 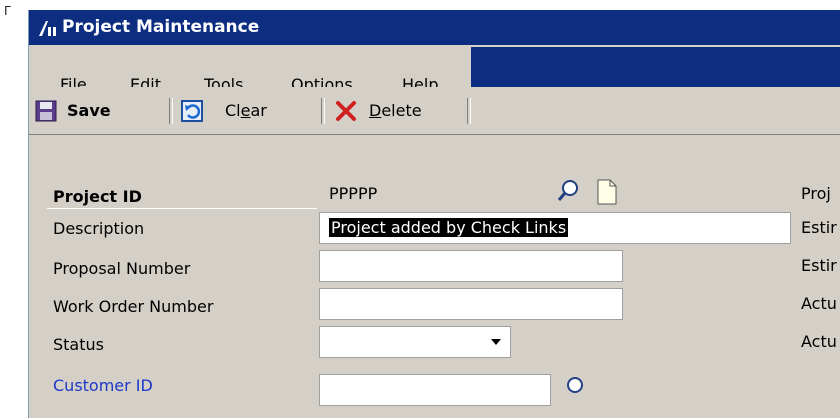 I want to click on work-order-number-row: Work Order Number, so click(x=182, y=307).